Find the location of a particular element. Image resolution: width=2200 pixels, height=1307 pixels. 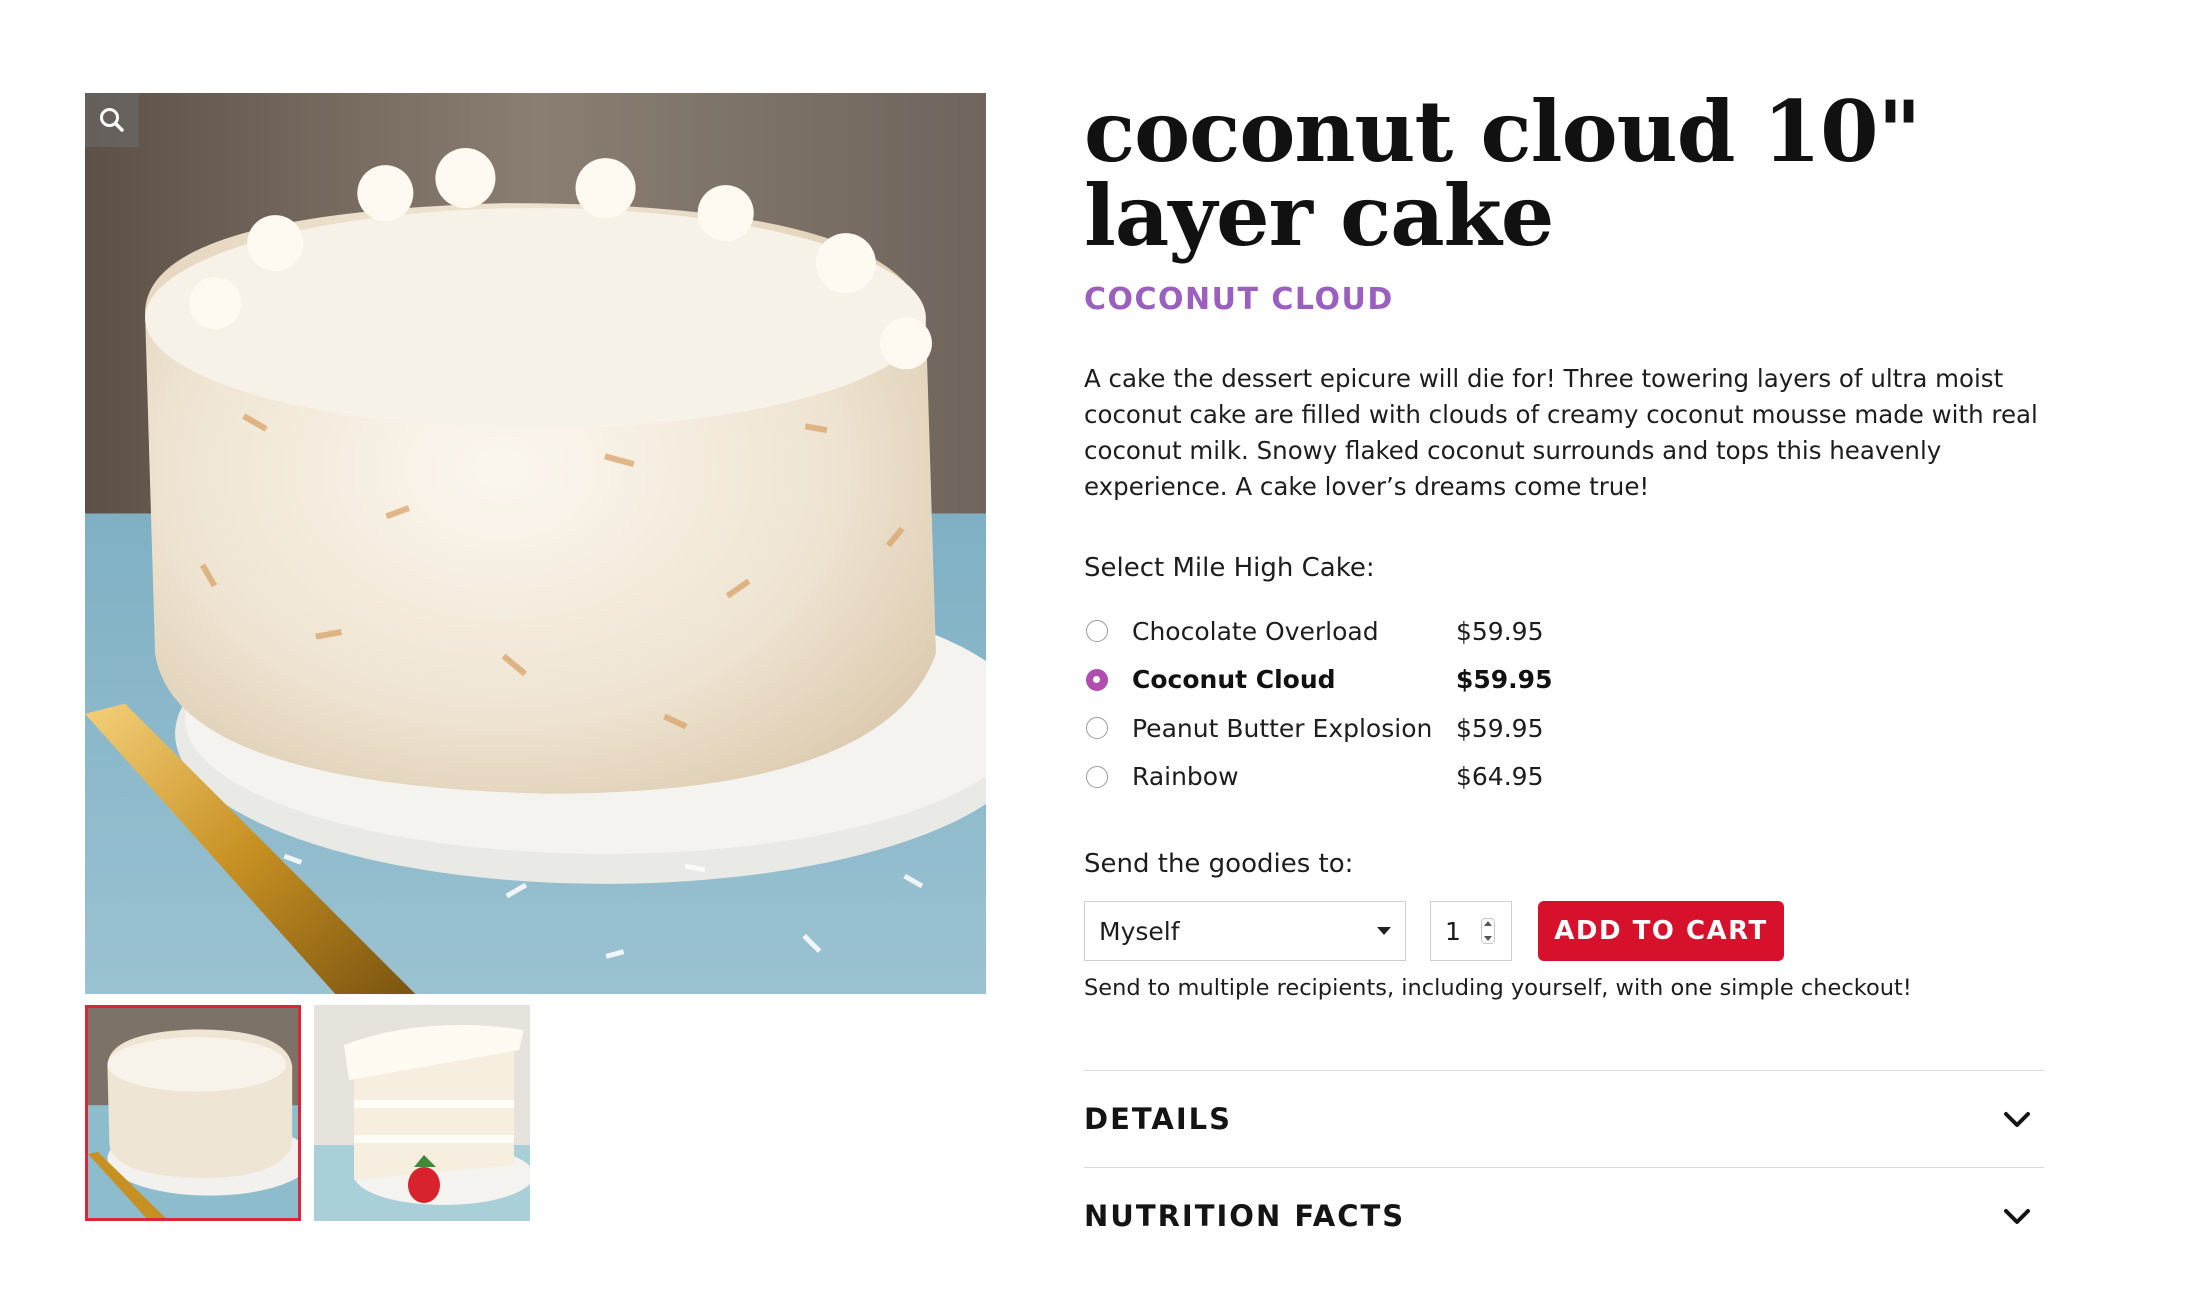

product-title: coconut cloud 10" layer cake is located at coordinates (1502, 173).